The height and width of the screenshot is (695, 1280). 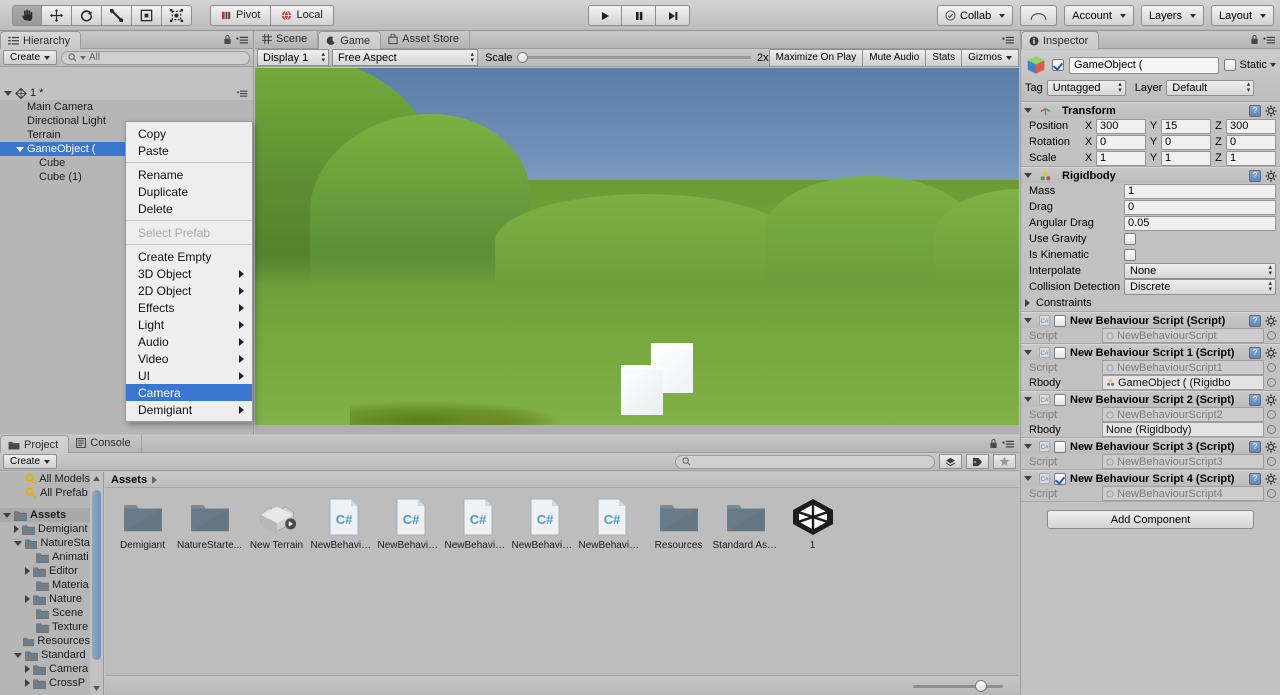 I want to click on project-tree-item-animati: Animati, so click(x=45, y=557).